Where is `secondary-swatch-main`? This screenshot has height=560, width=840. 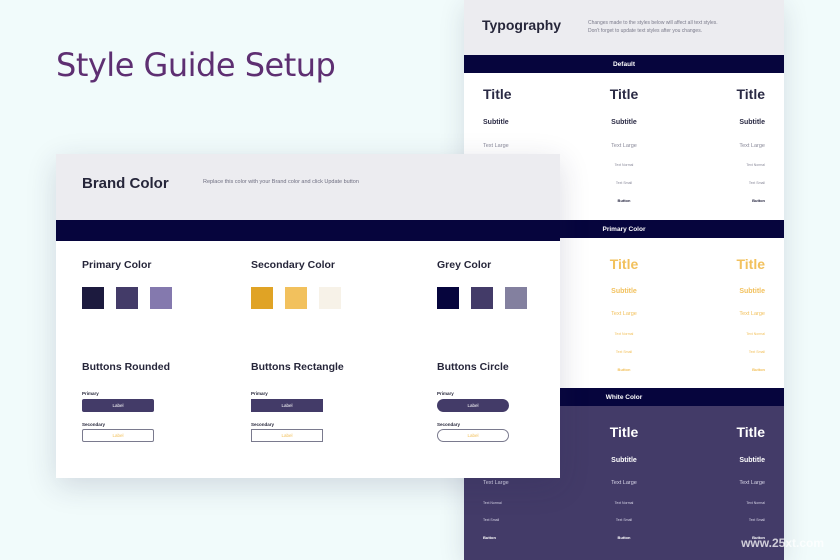 secondary-swatch-main is located at coordinates (296, 298).